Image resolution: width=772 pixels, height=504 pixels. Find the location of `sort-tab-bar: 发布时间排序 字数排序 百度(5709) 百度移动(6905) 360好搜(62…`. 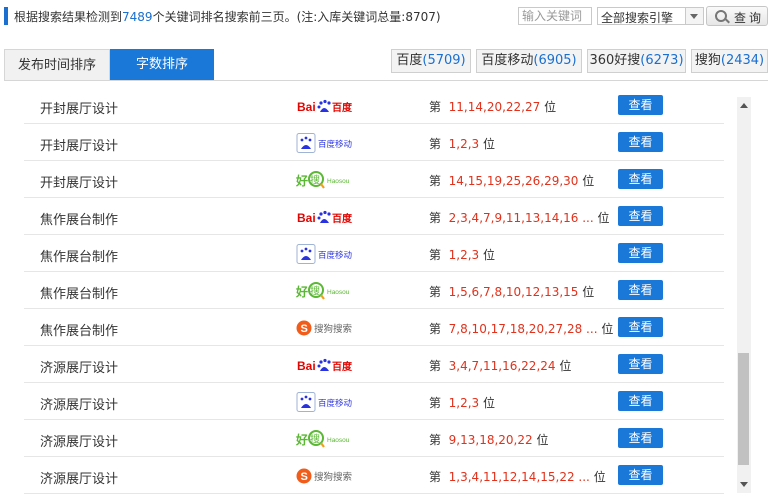

sort-tab-bar: 发布时间排序 字数排序 百度(5709) 百度移动(6905) 360好搜(62… is located at coordinates (386, 65).